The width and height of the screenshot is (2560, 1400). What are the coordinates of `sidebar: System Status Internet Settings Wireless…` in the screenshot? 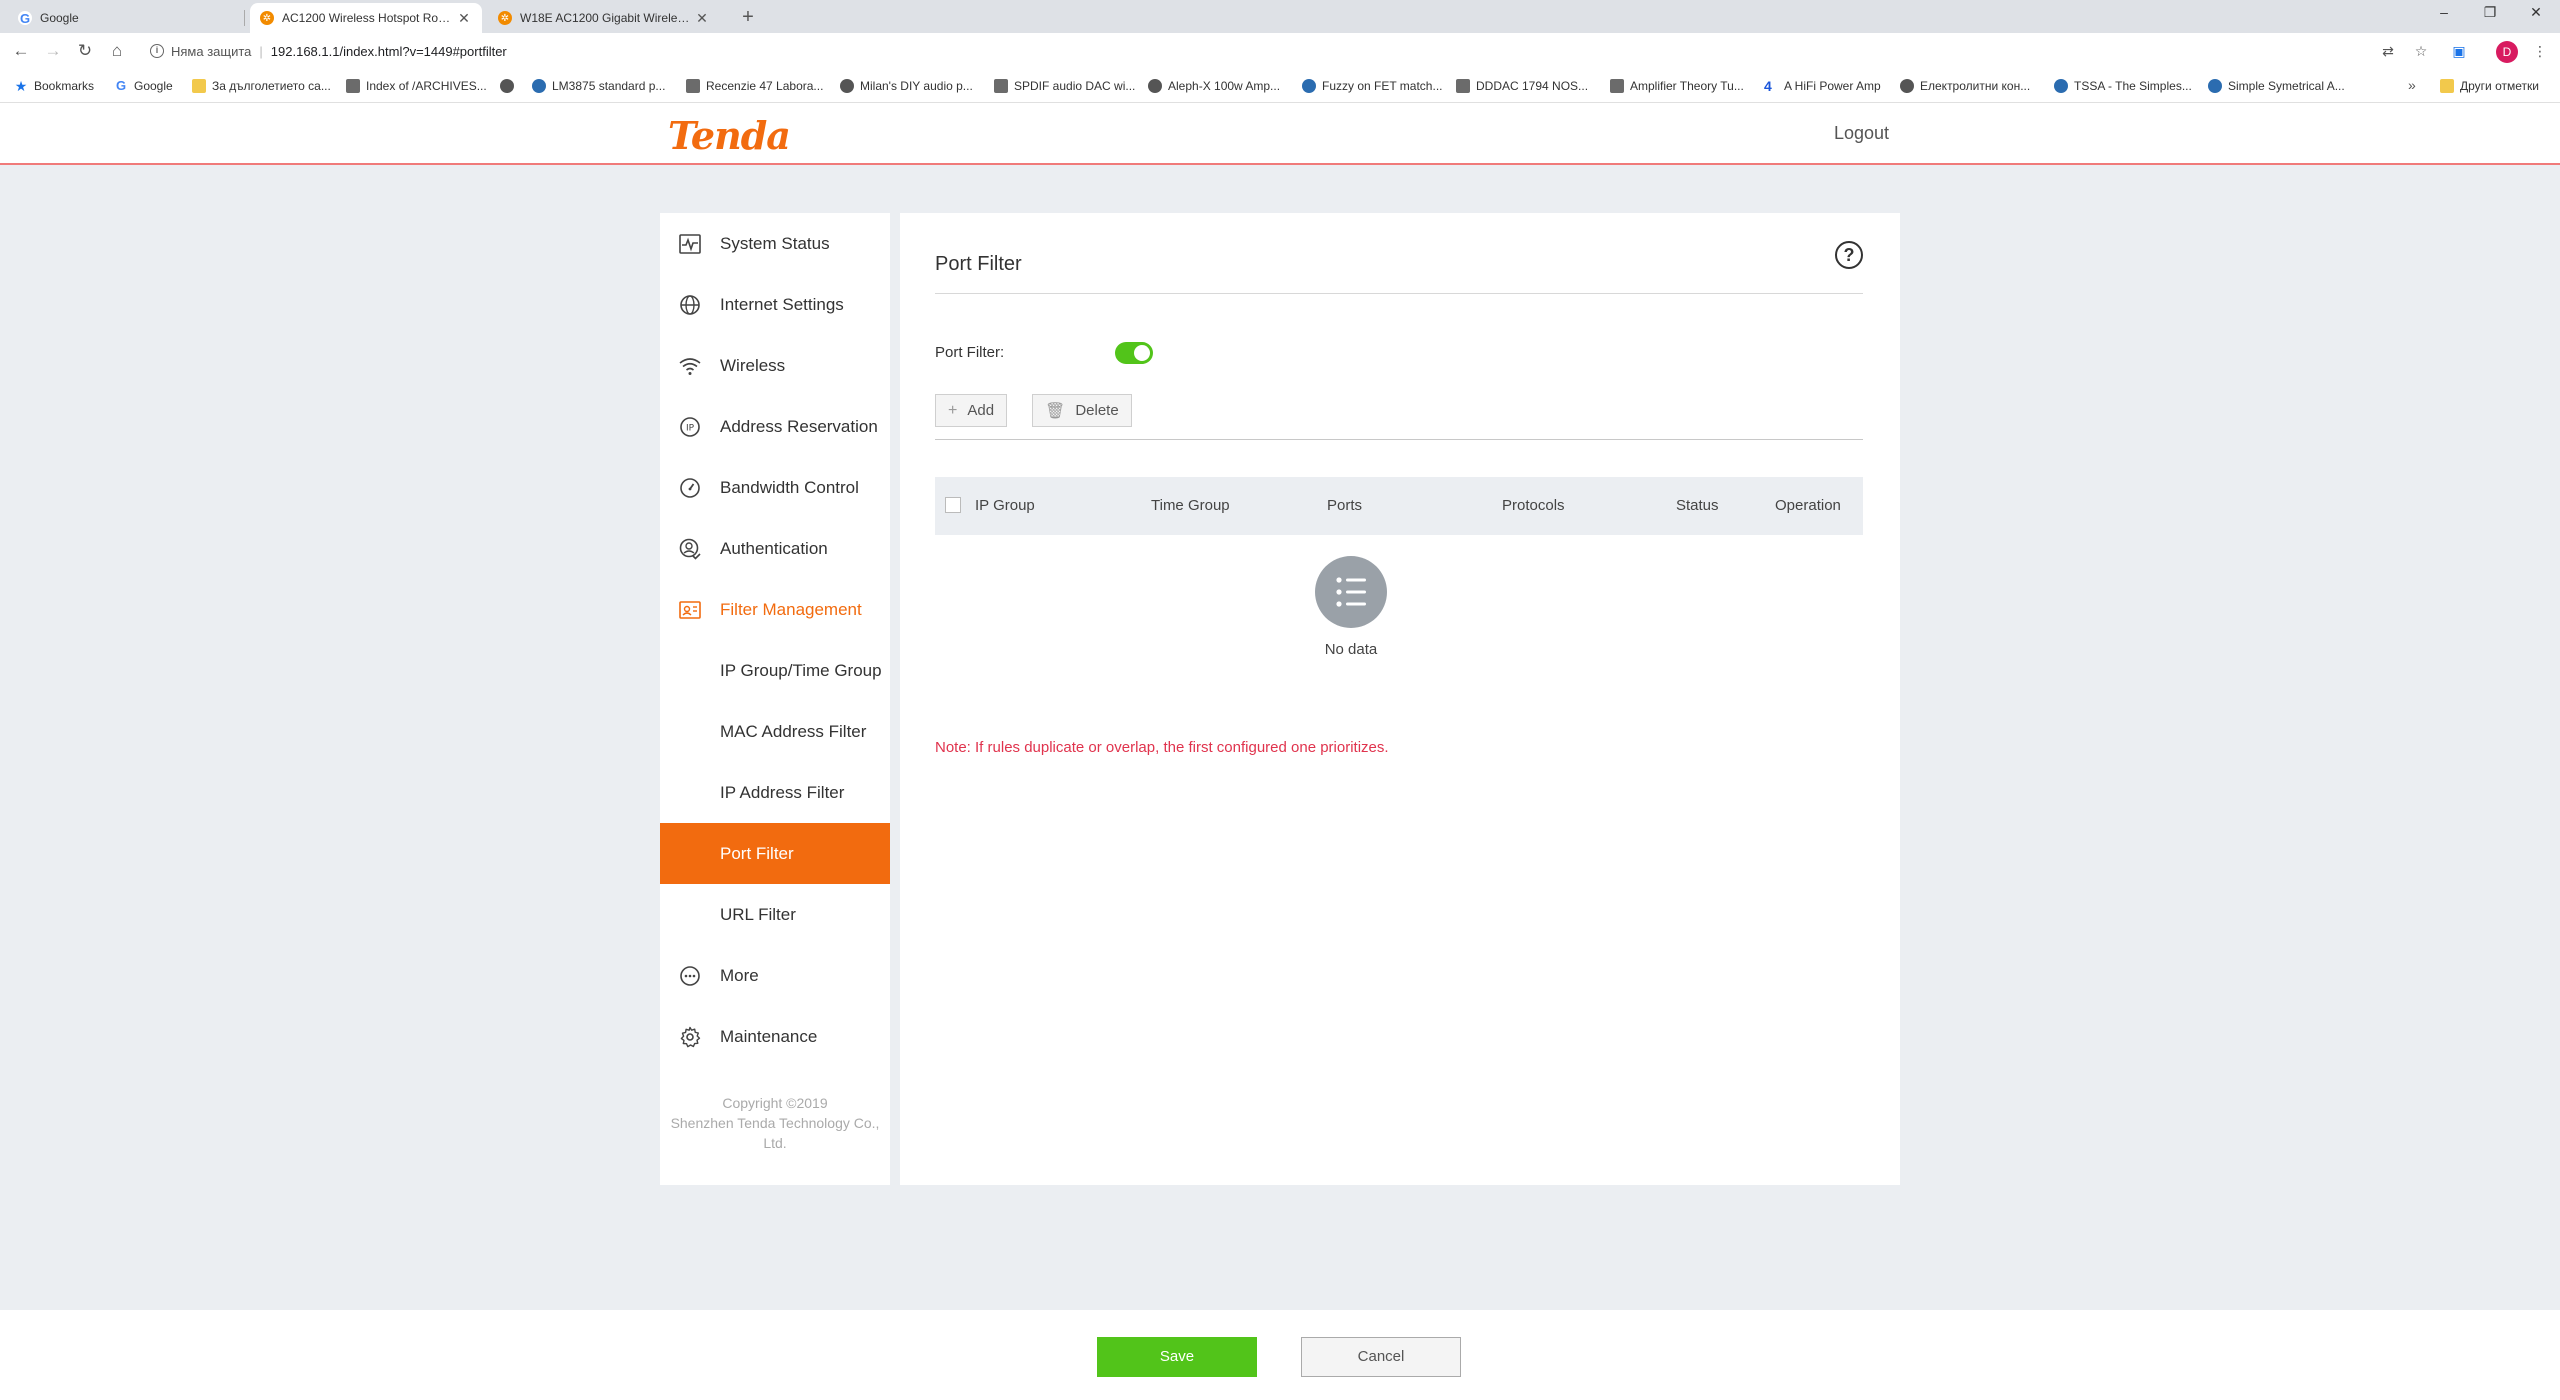 It's located at (775, 699).